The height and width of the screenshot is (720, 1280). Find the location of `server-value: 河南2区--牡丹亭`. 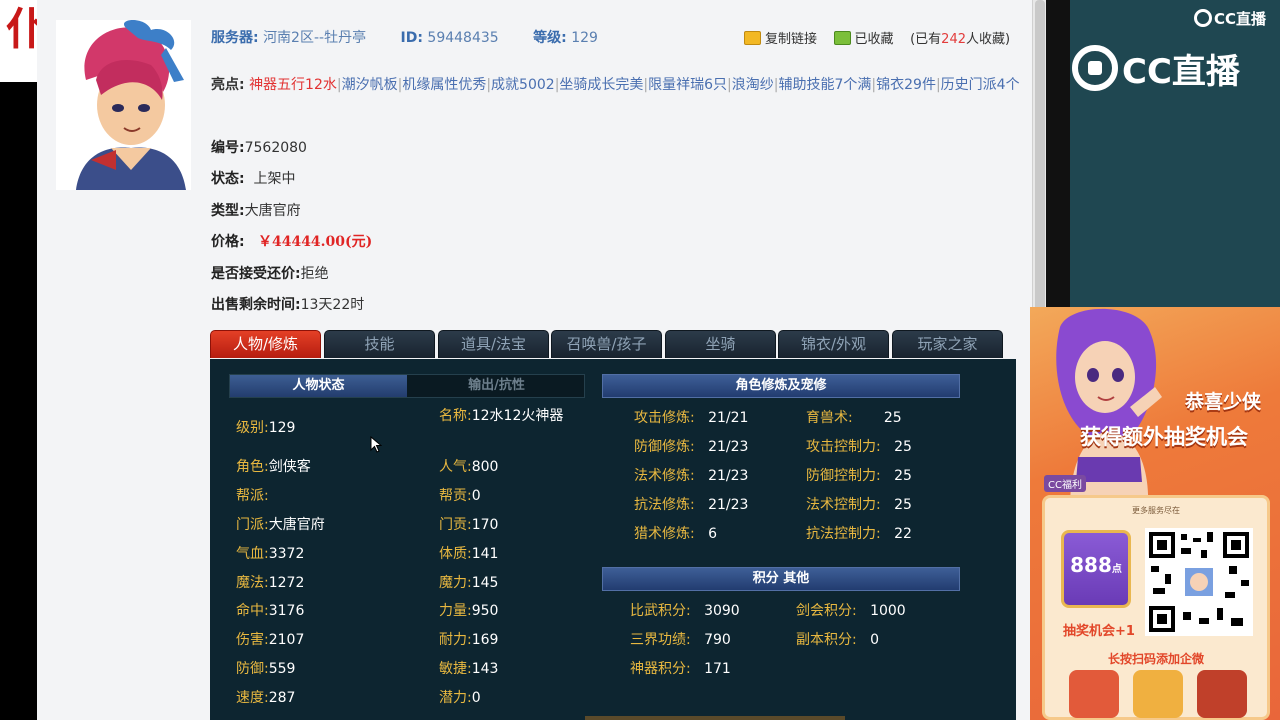

server-value: 河南2区--牡丹亭 is located at coordinates (315, 38).